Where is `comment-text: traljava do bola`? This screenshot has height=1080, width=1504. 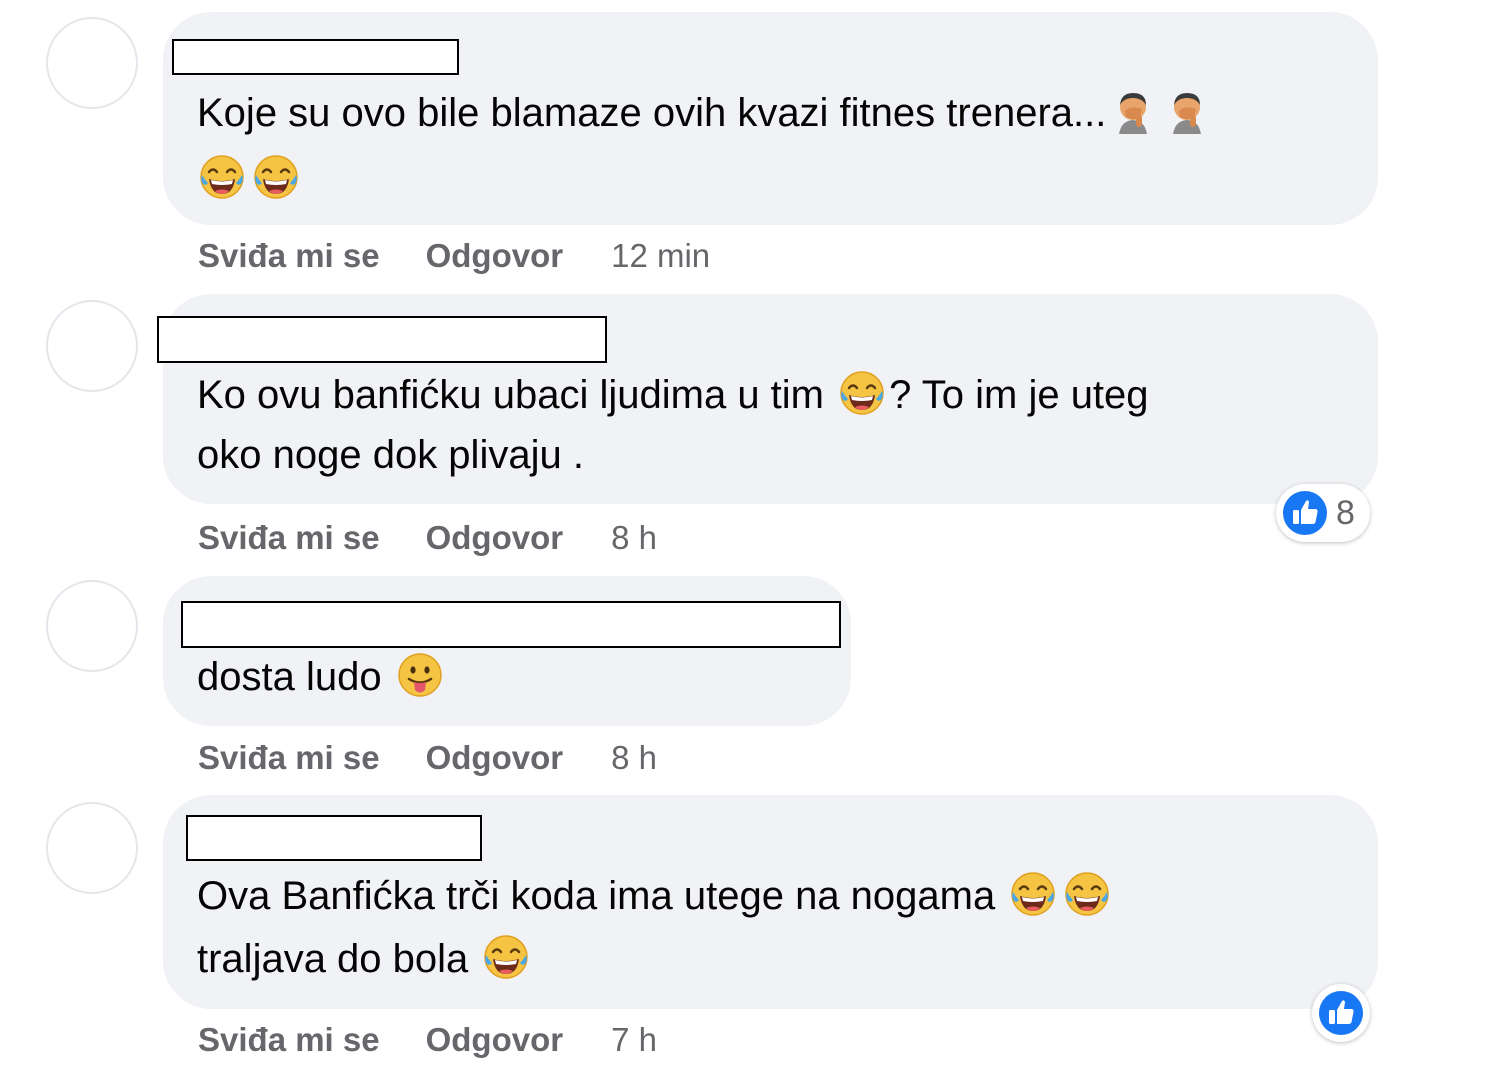 comment-text: traljava do bola is located at coordinates (365, 959).